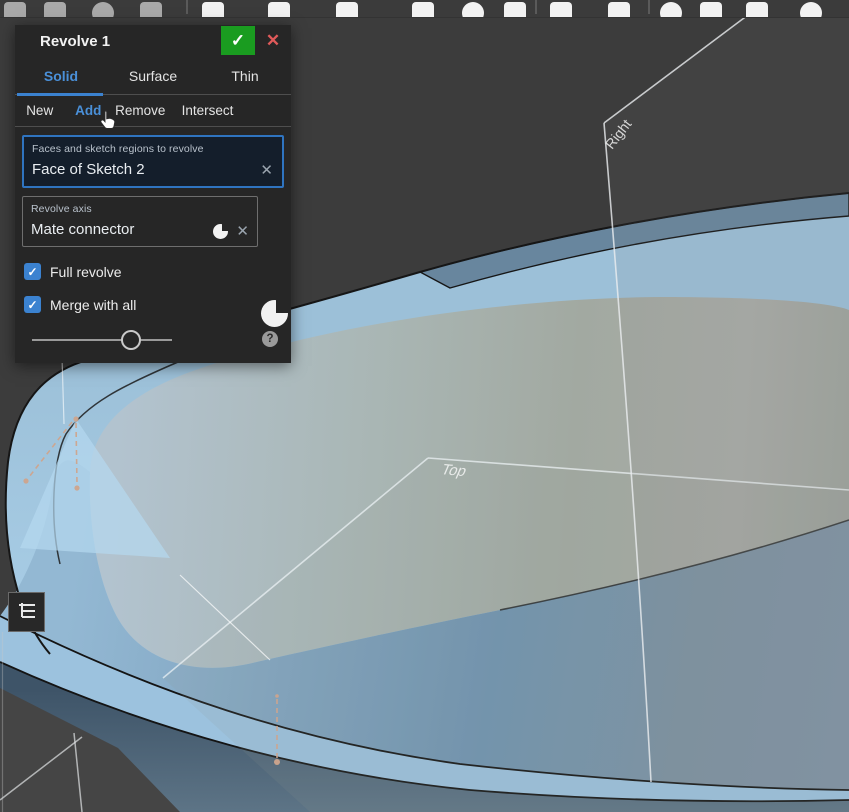 Image resolution: width=849 pixels, height=812 pixels. I want to click on slider-track, so click(102, 340).